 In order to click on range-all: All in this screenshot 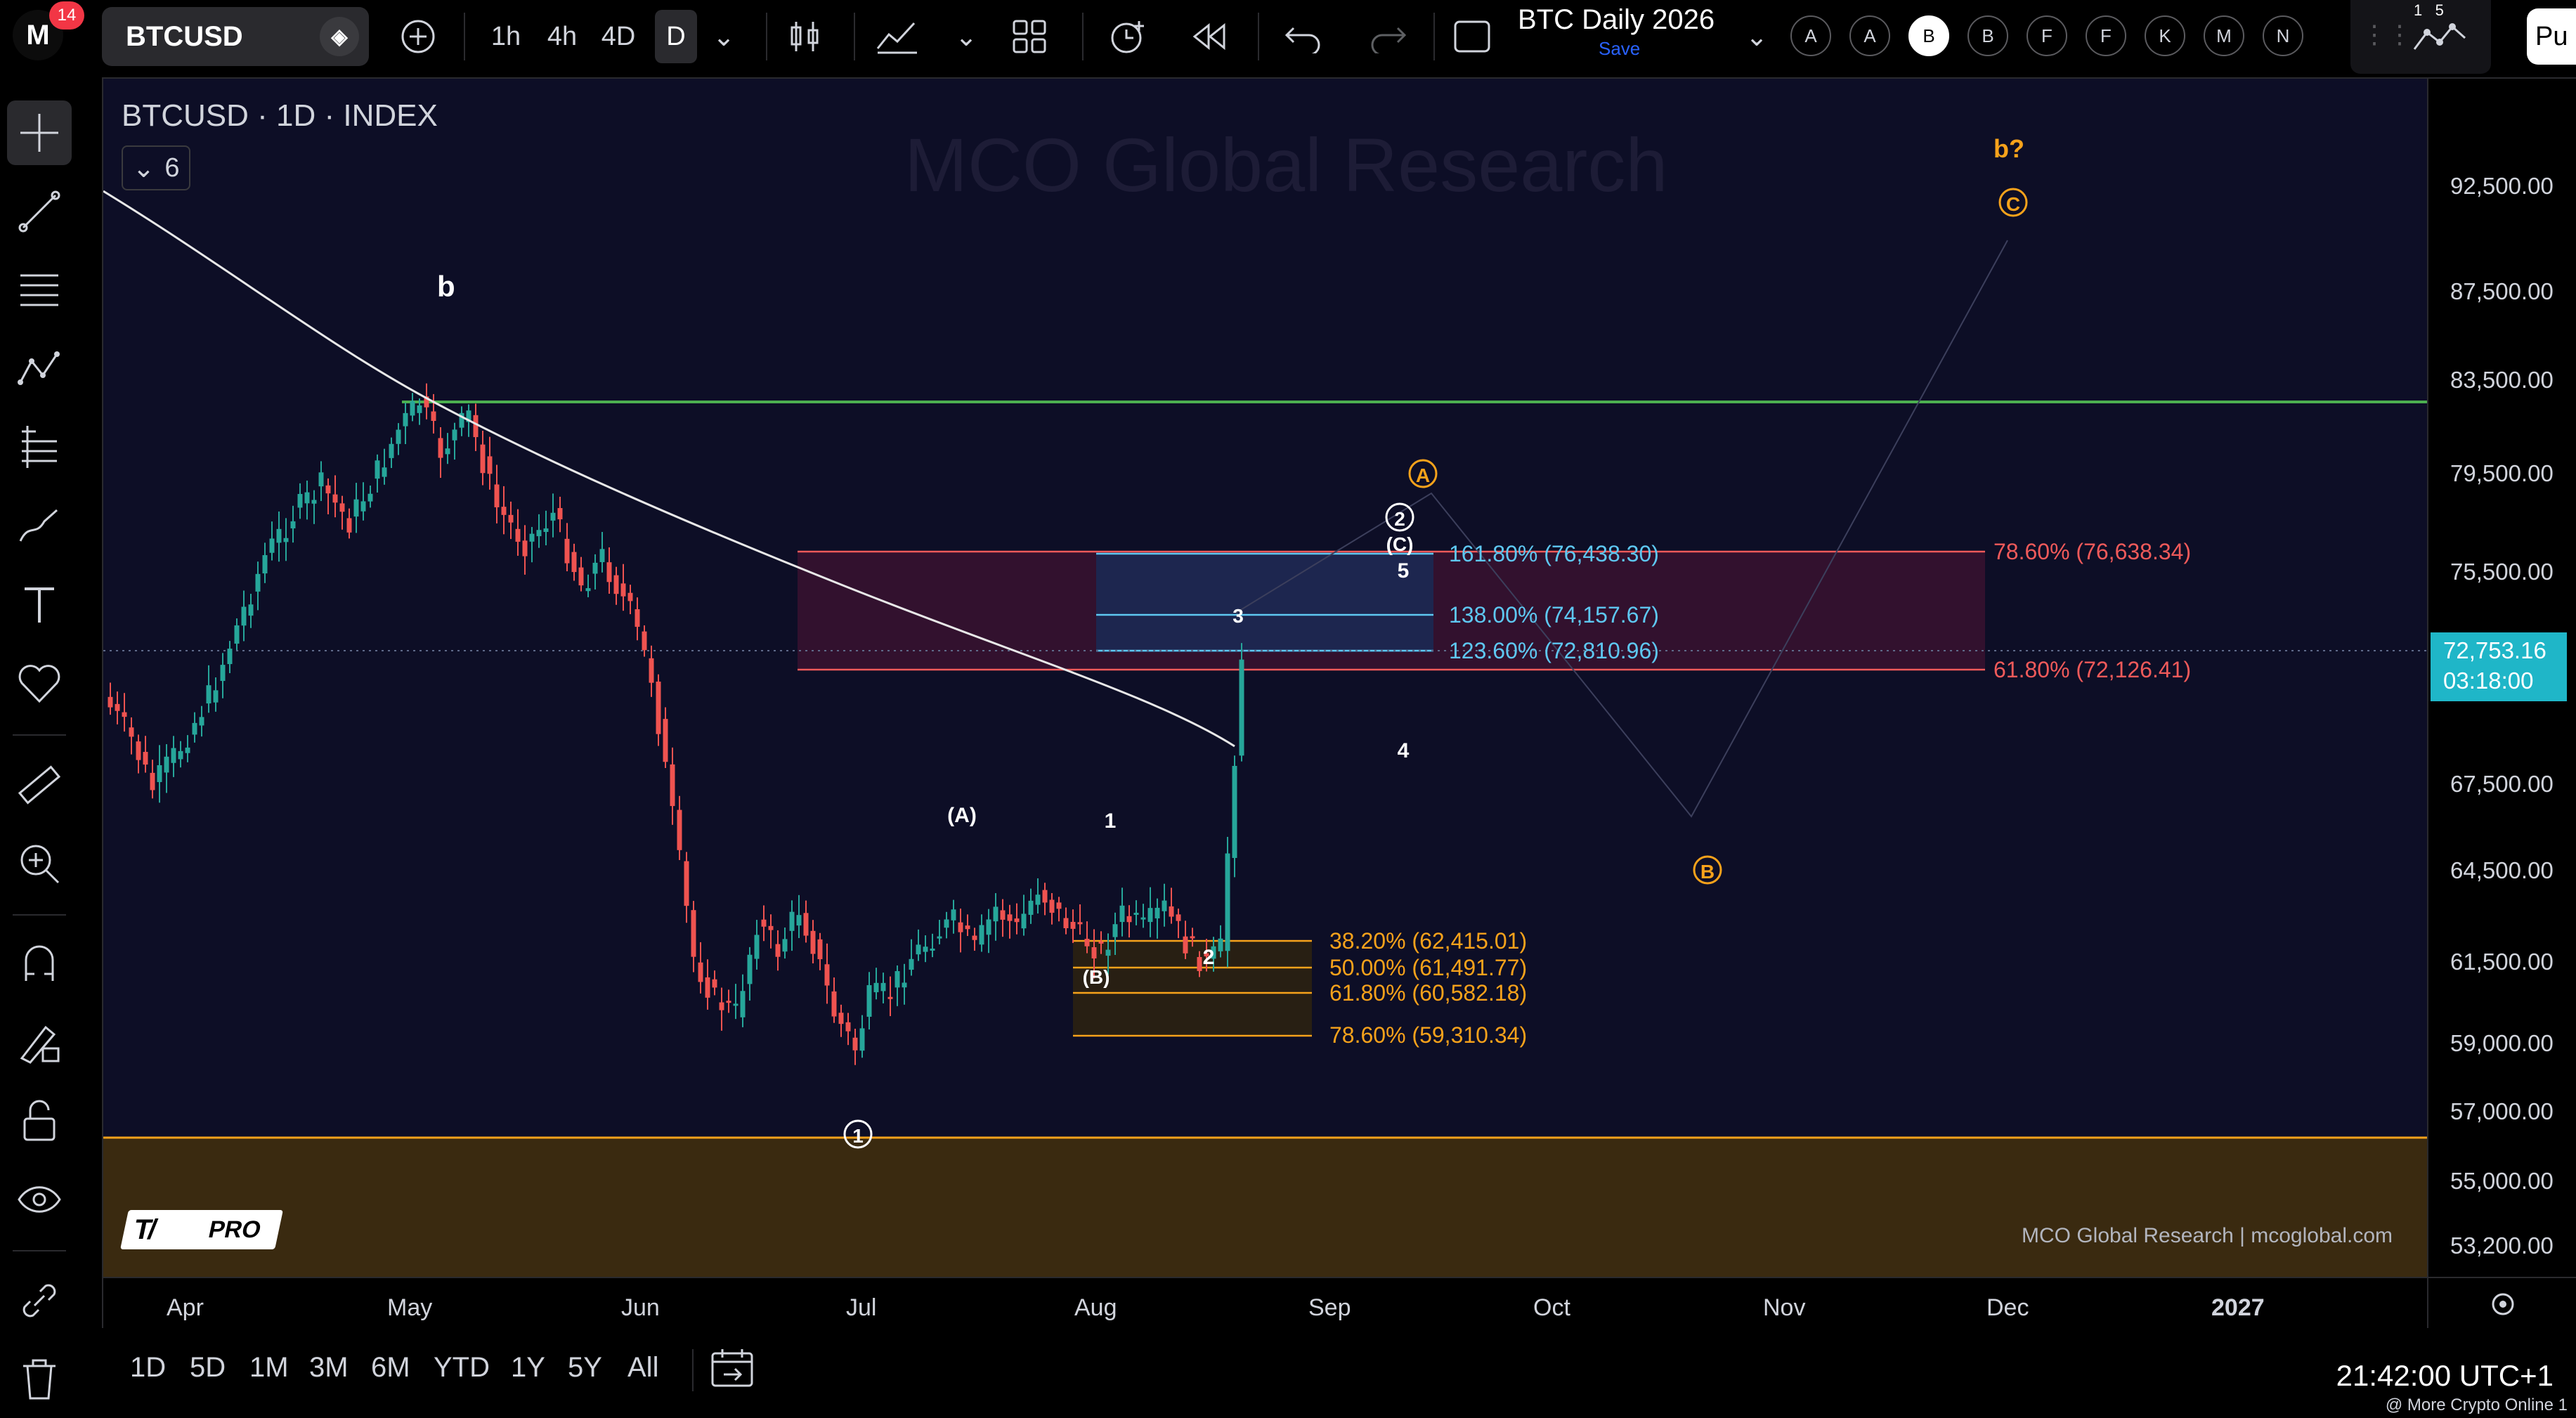, I will do `click(642, 1368)`.